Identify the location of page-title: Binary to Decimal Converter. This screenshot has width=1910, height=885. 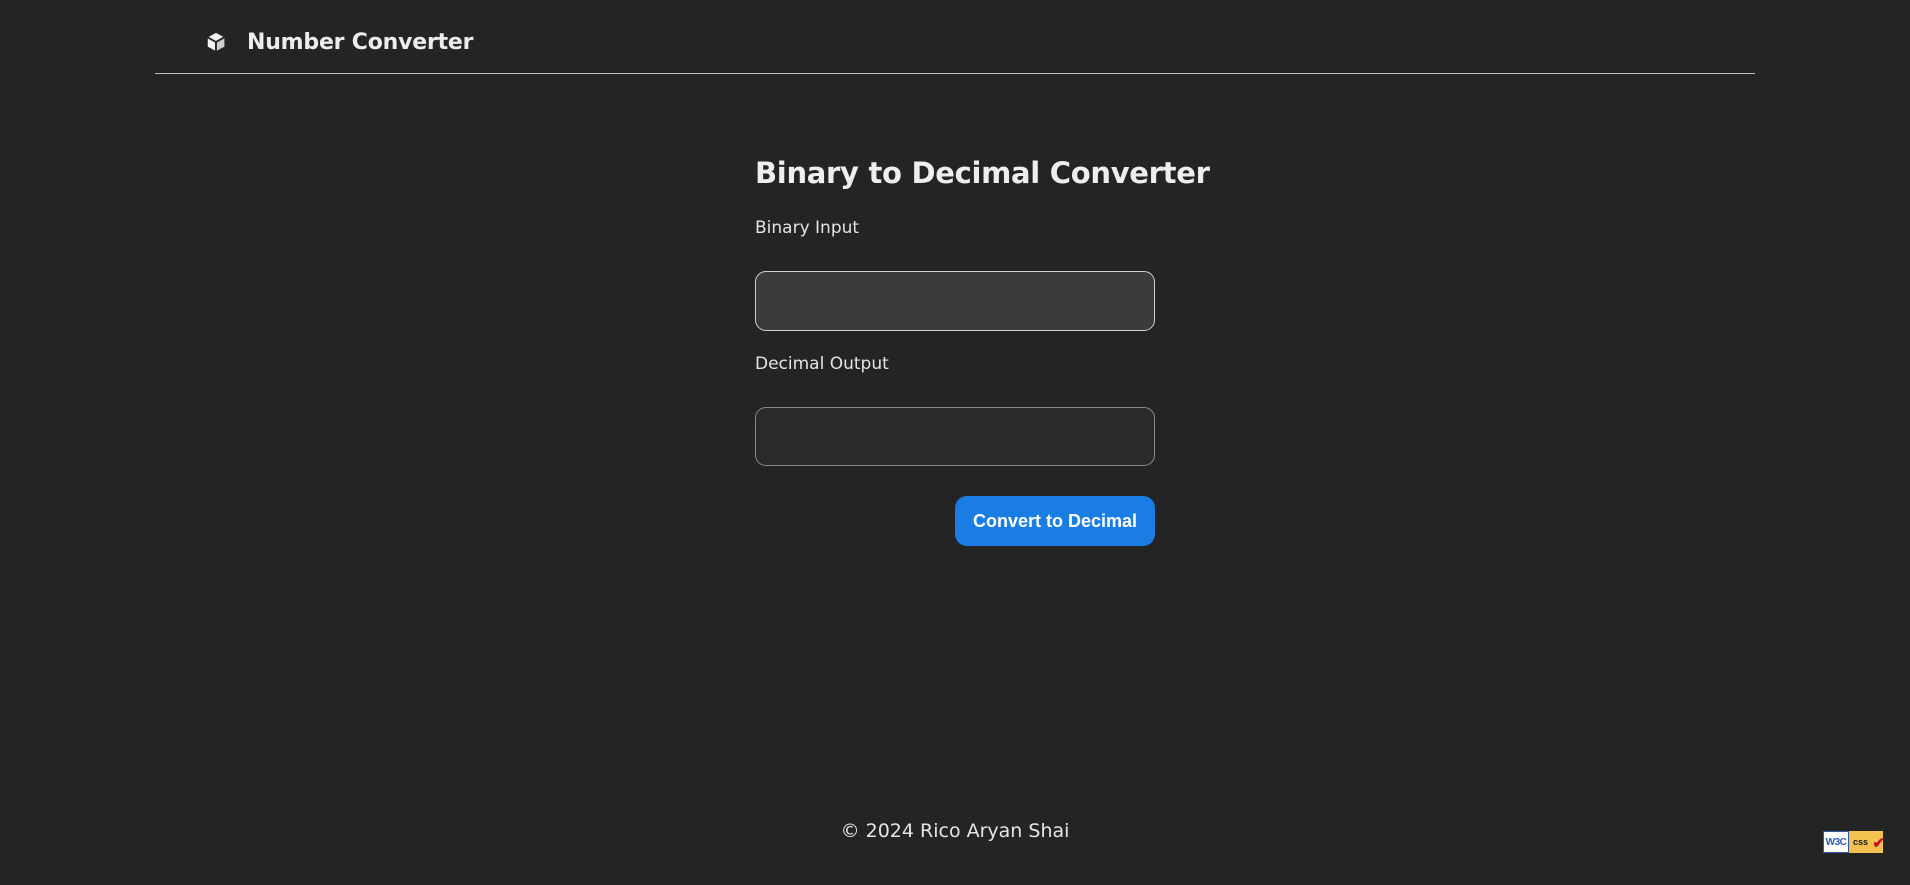
(982, 173).